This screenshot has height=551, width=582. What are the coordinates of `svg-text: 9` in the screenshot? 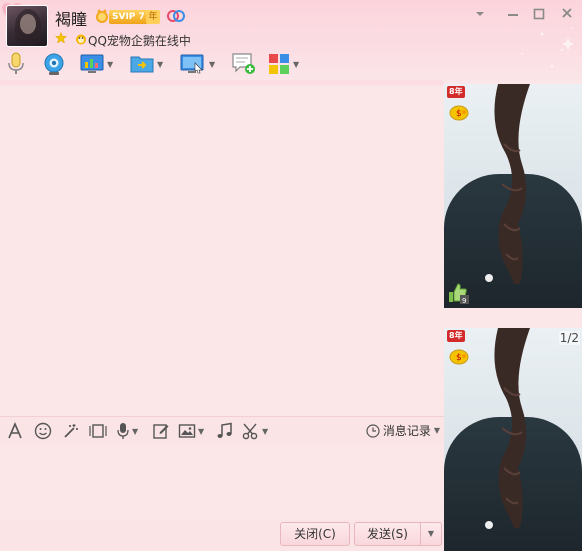 It's located at (464, 300).